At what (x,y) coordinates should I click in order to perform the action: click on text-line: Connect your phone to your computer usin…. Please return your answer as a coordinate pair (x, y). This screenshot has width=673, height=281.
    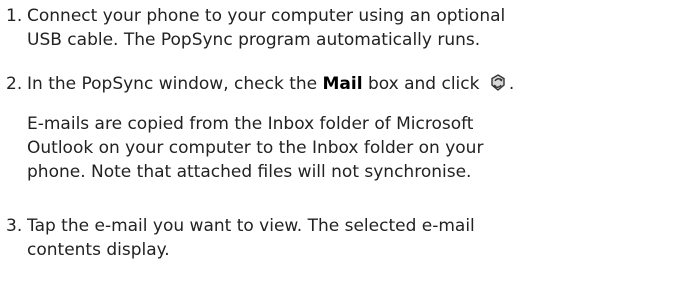
    Looking at the image, I should click on (266, 16).